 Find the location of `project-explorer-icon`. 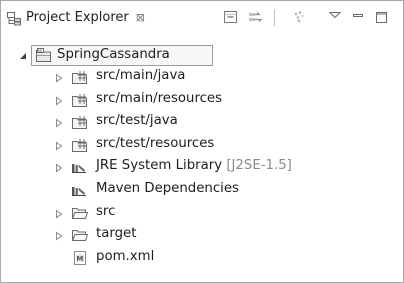

project-explorer-icon is located at coordinates (14, 18).